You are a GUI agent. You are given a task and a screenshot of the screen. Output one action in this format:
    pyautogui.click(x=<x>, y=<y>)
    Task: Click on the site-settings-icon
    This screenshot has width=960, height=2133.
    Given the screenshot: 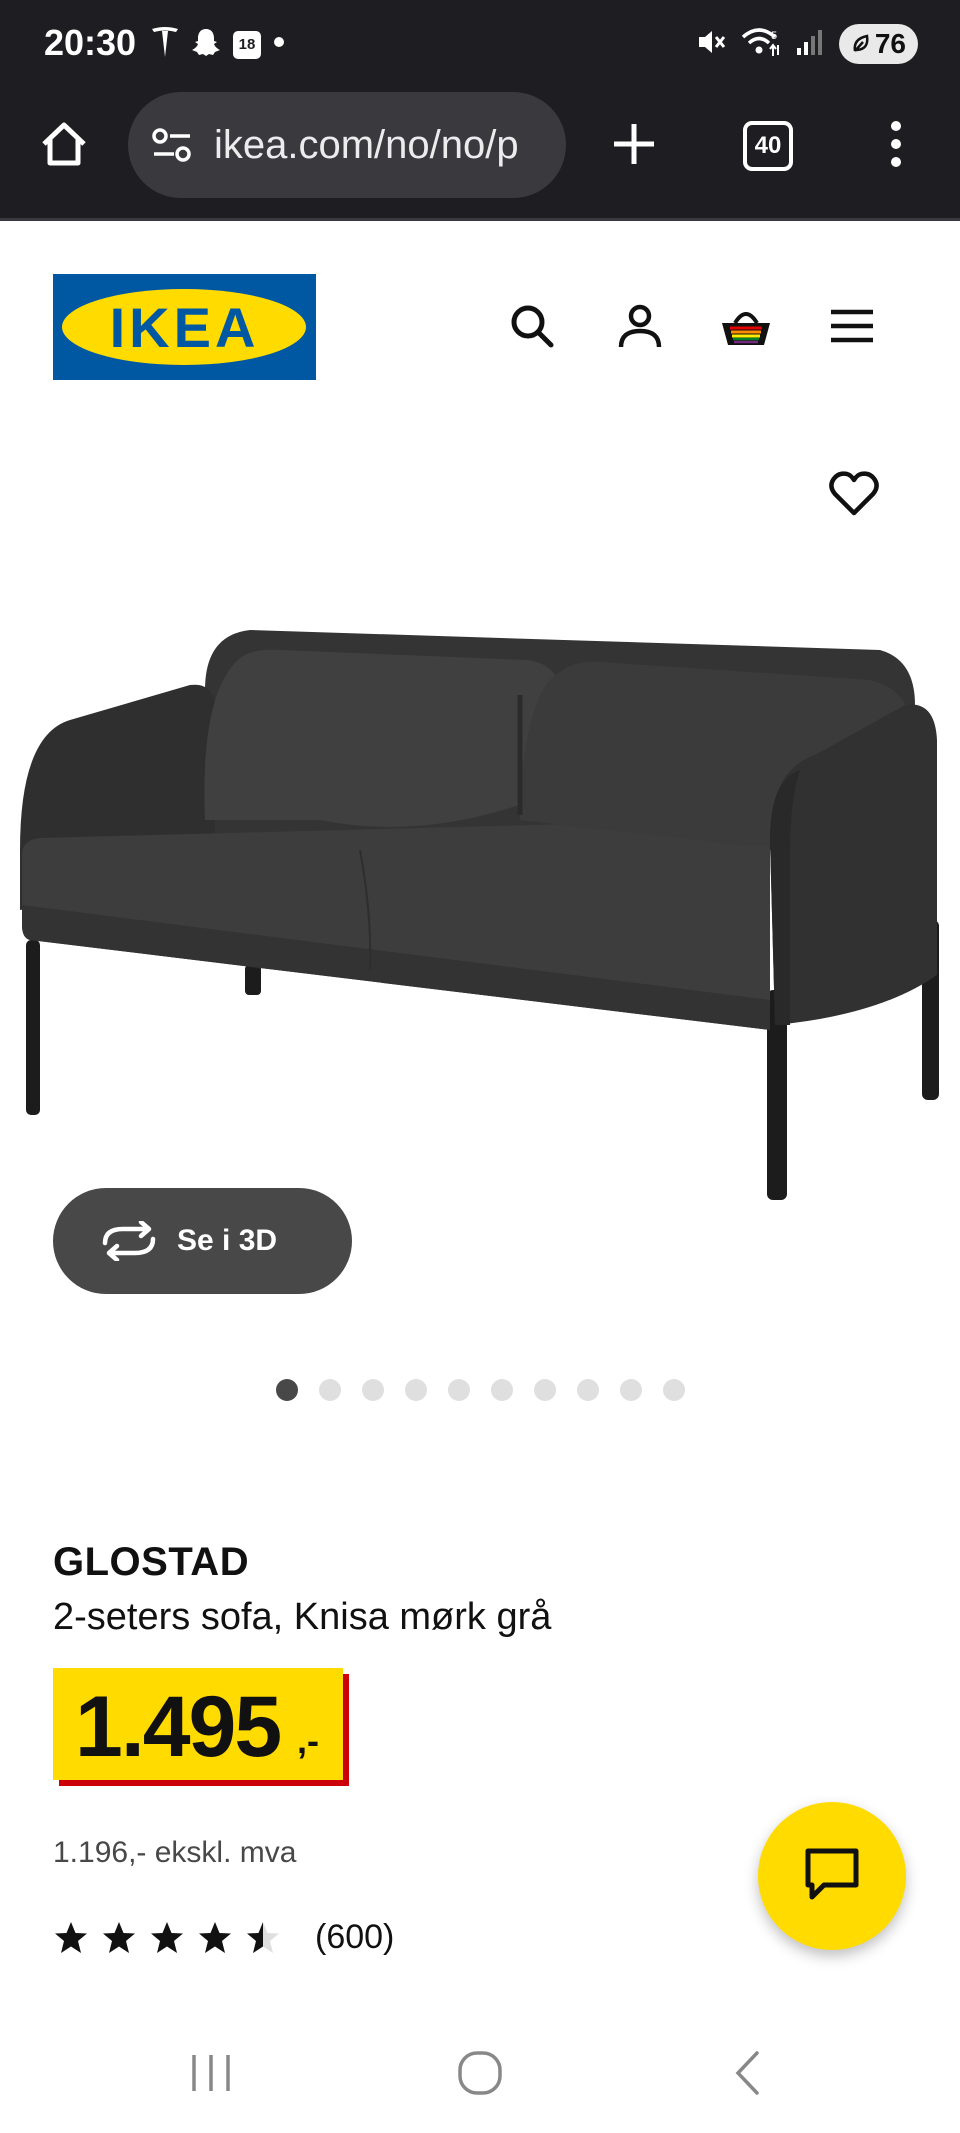 What is the action you would take?
    pyautogui.click(x=172, y=145)
    